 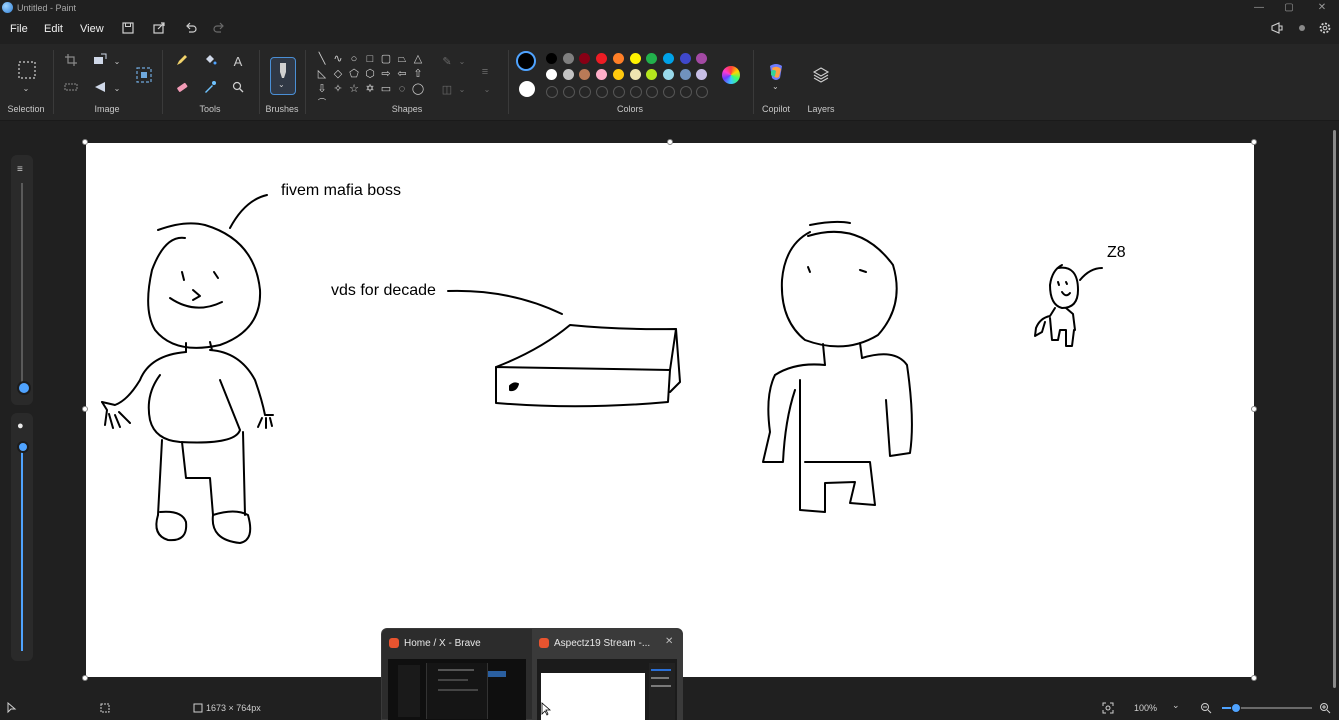 What do you see at coordinates (1206, 708) in the screenshot?
I see `zoom-out-icon` at bounding box center [1206, 708].